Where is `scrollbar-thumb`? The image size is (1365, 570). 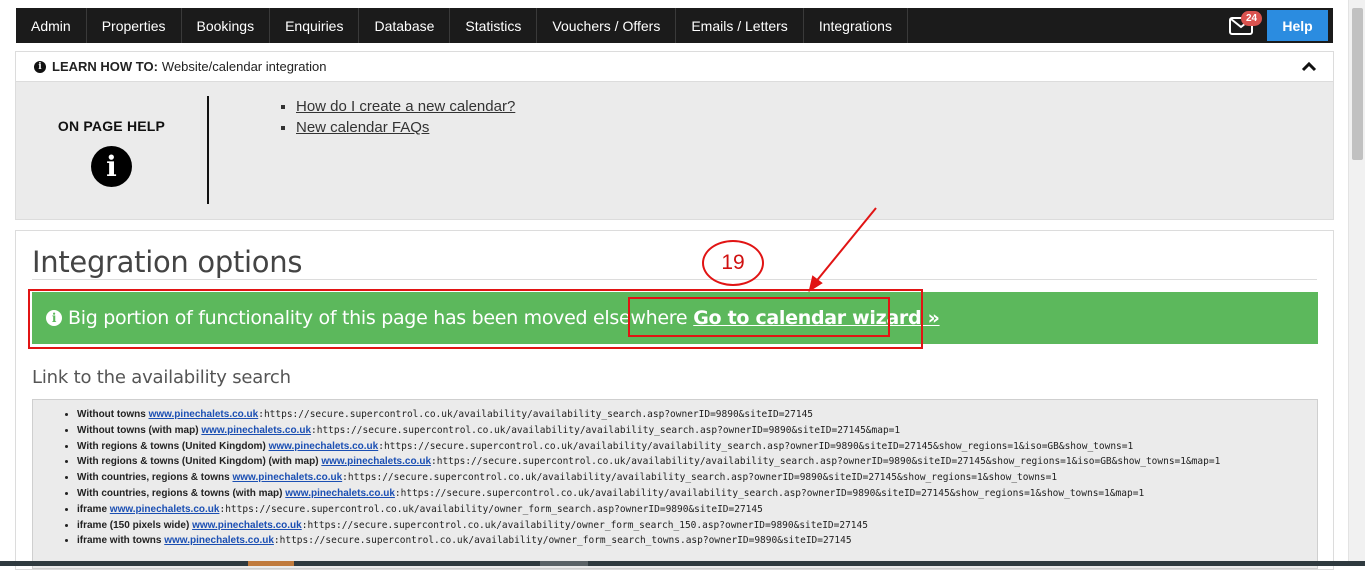
scrollbar-thumb is located at coordinates (1357, 84).